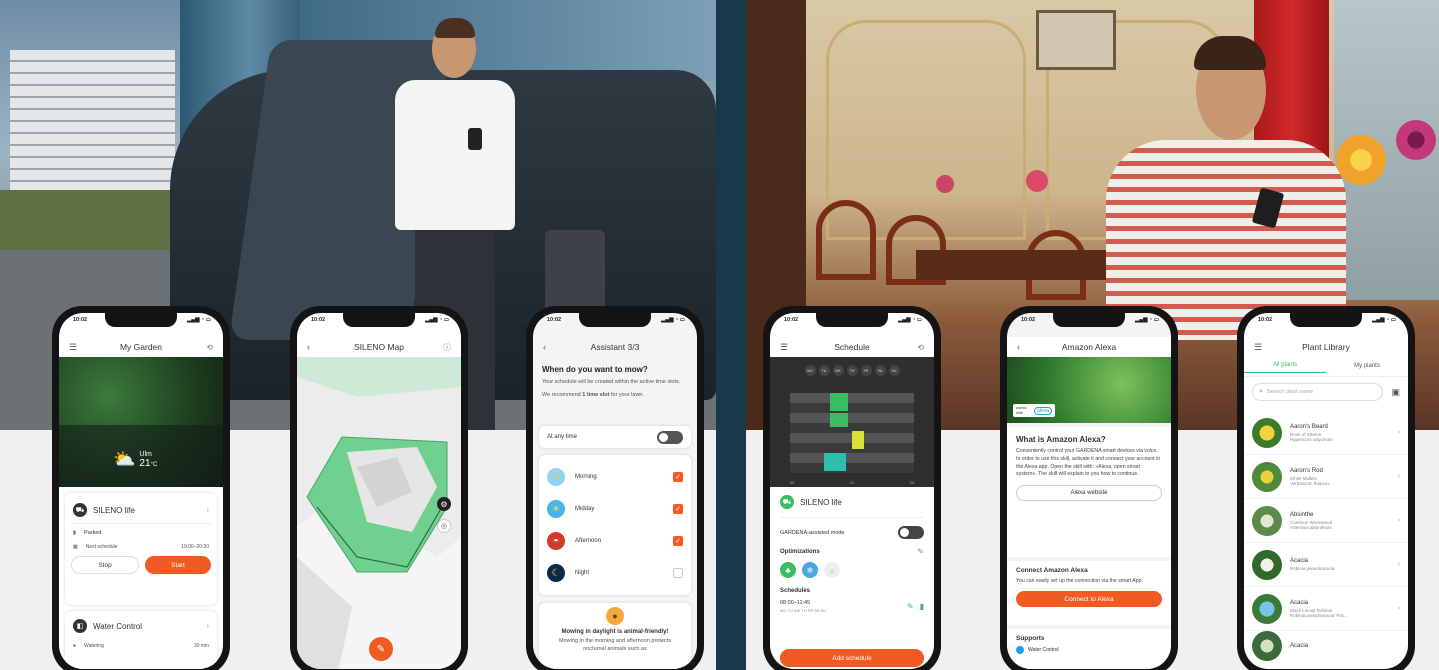 The height and width of the screenshot is (670, 1439). I want to click on garden-hero-image: ⛅ Ulm 21°C, so click(141, 422).